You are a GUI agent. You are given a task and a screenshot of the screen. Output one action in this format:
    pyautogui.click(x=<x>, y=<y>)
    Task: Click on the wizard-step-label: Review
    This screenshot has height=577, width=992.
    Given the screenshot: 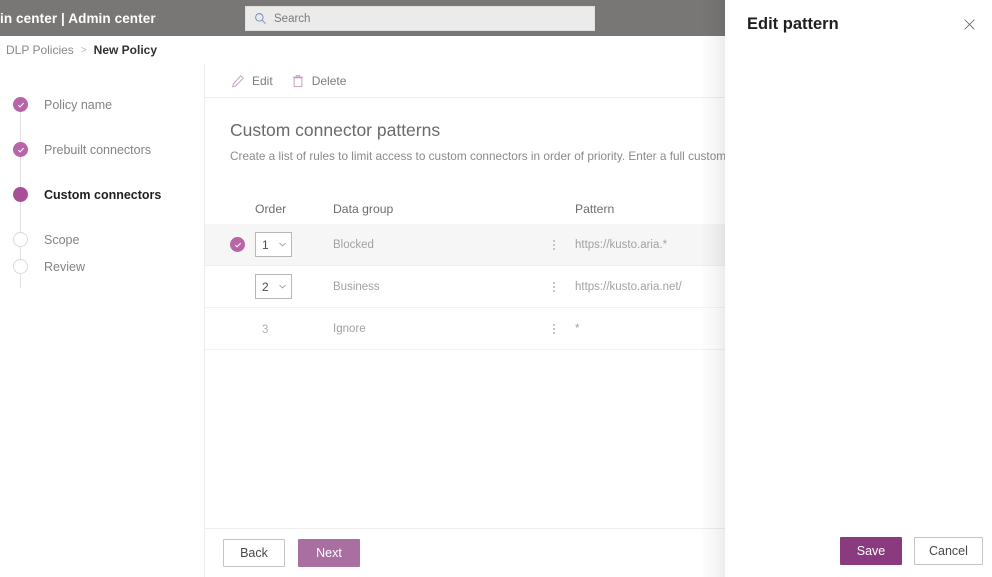 What is the action you would take?
    pyautogui.click(x=64, y=266)
    